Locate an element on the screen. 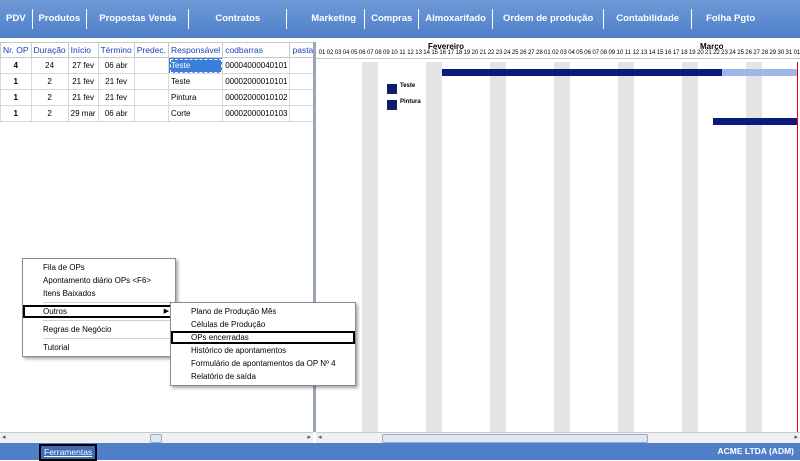 The width and height of the screenshot is (800, 461). col-header-responsavel: Responsável is located at coordinates (196, 50).